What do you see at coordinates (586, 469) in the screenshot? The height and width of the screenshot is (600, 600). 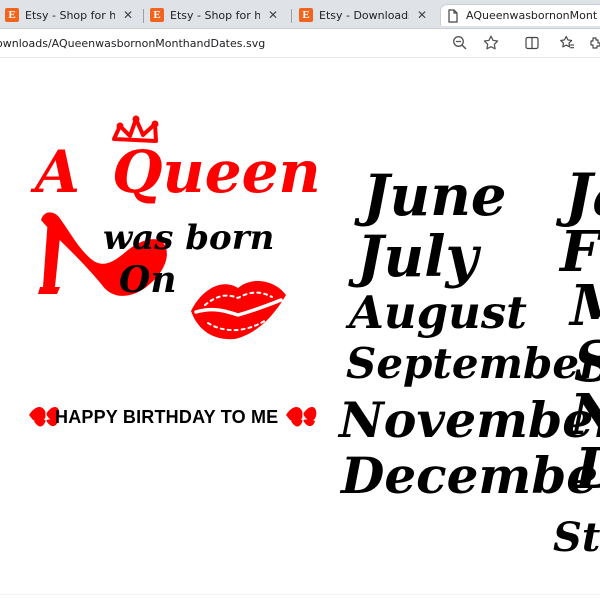 I see `month-cut-d: D` at bounding box center [586, 469].